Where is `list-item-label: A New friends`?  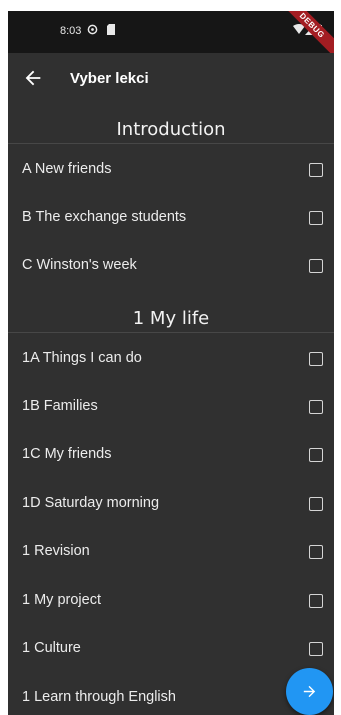 list-item-label: A New friends is located at coordinates (67, 169).